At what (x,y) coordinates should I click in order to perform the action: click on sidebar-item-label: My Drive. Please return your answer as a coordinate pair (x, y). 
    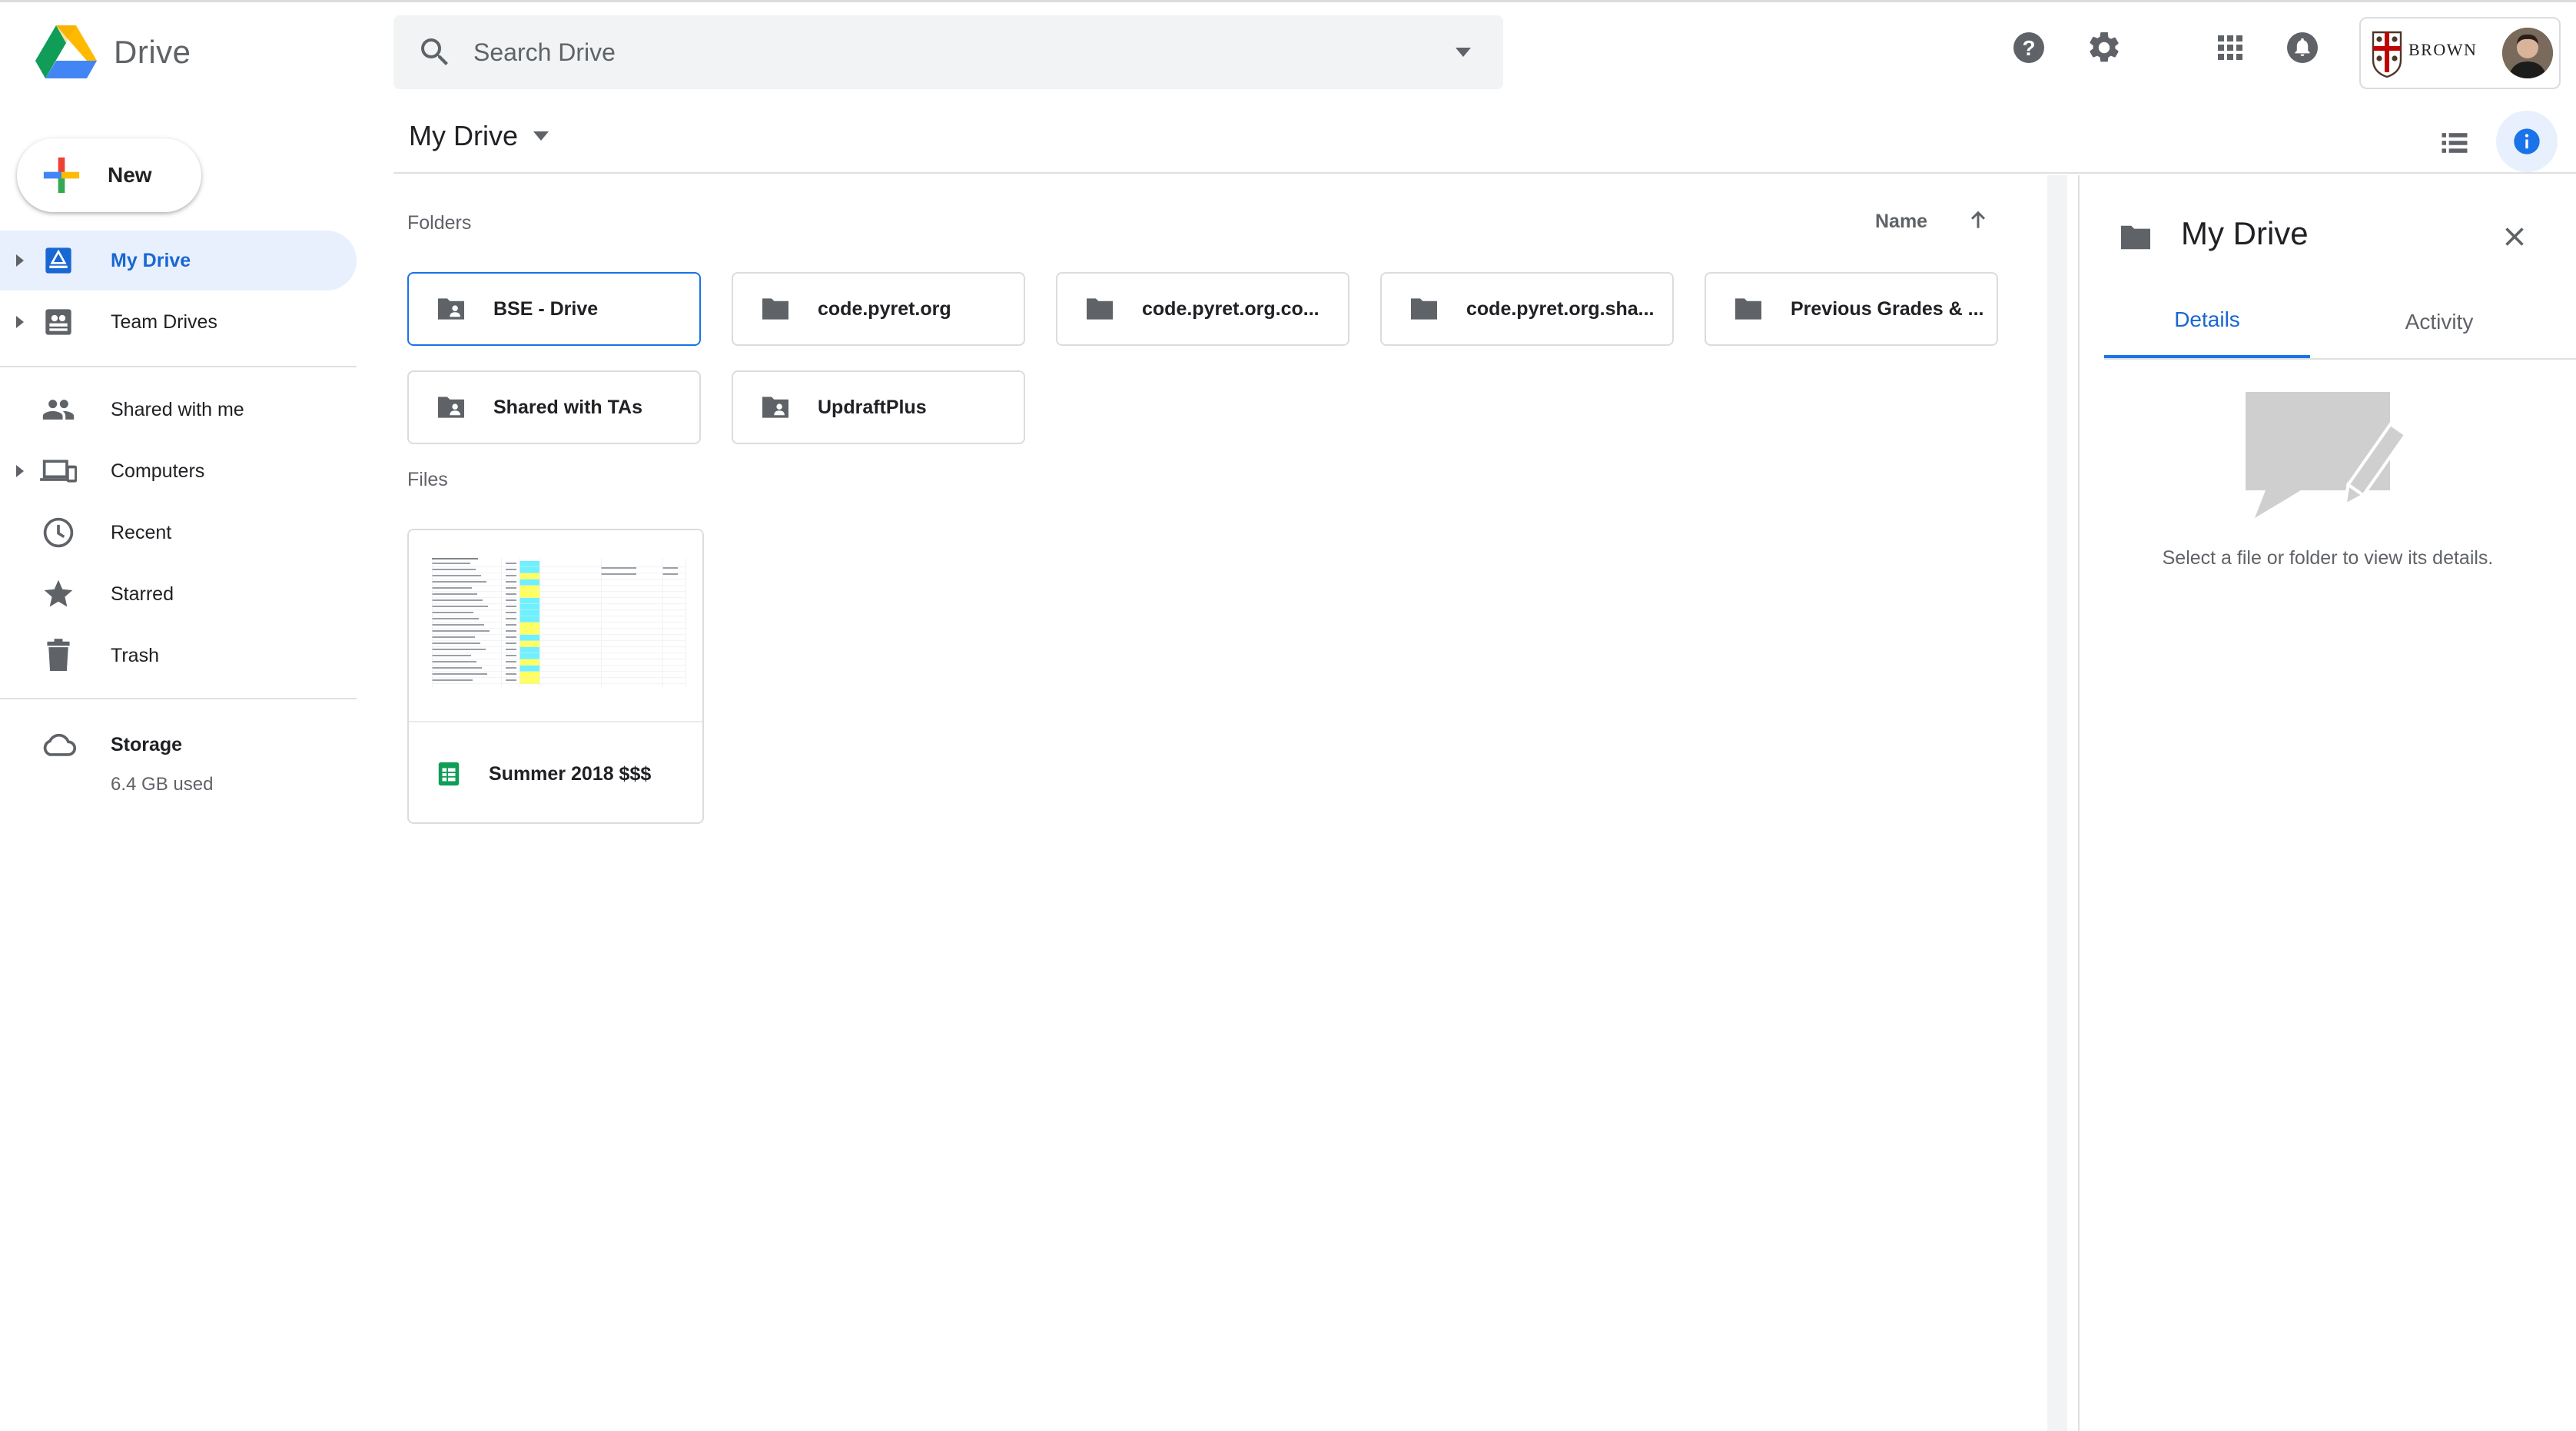
    Looking at the image, I should click on (151, 260).